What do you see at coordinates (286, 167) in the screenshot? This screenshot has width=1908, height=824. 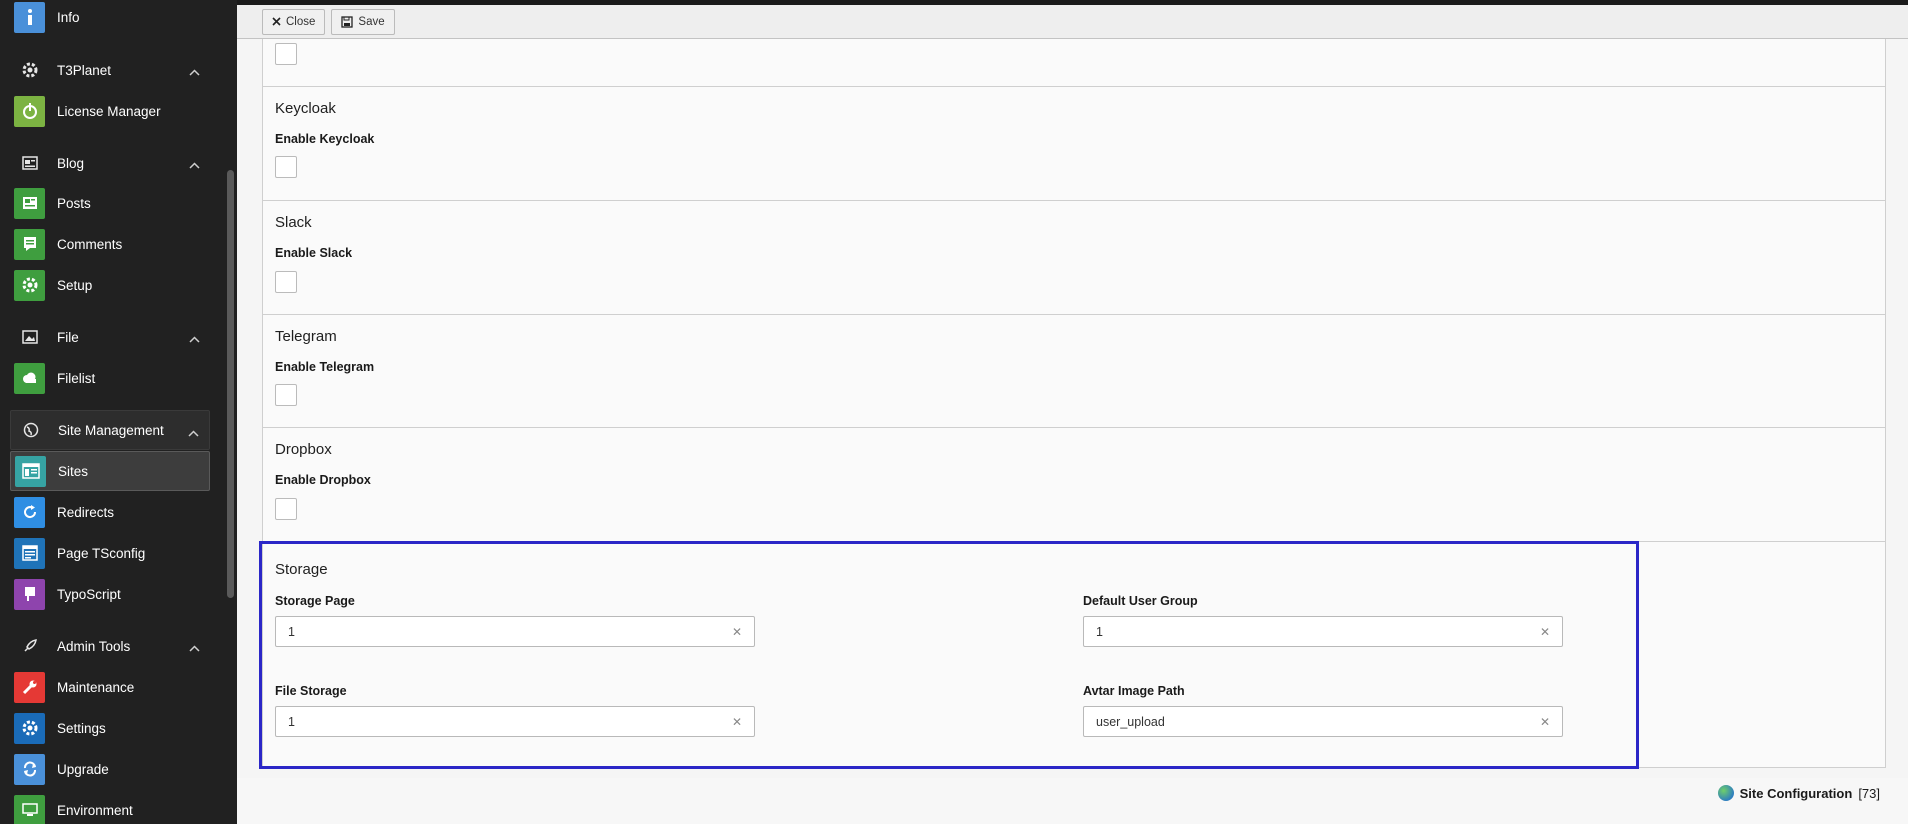 I see `enable-keycloak-checkbox` at bounding box center [286, 167].